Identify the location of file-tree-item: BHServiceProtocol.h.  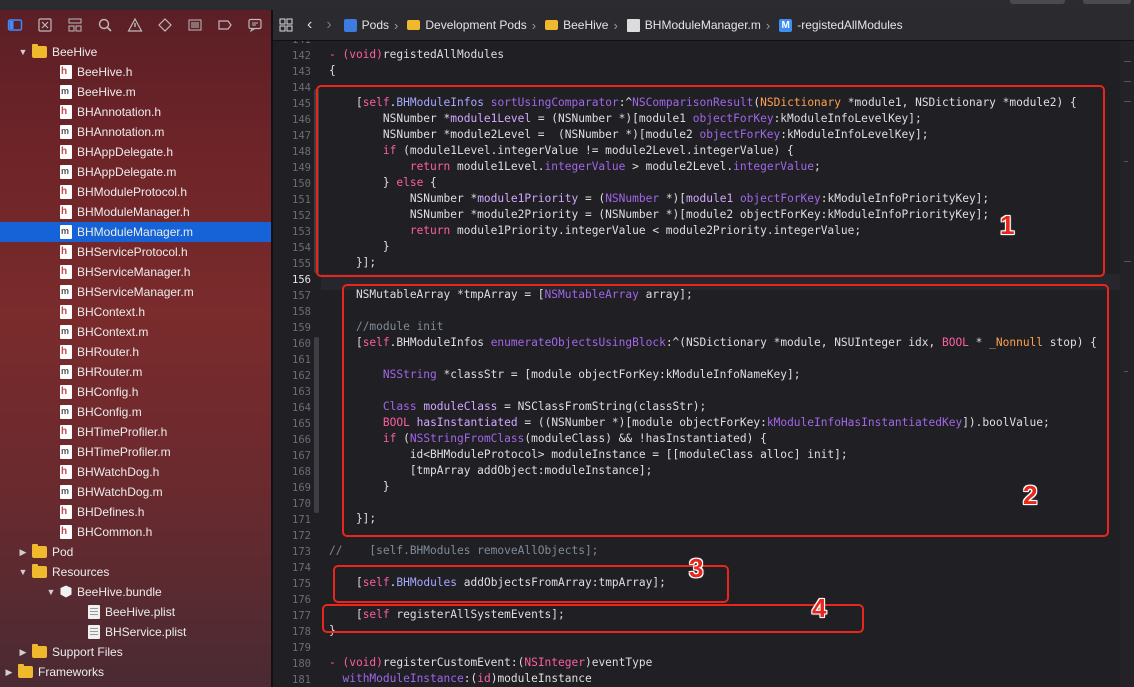
(135, 252).